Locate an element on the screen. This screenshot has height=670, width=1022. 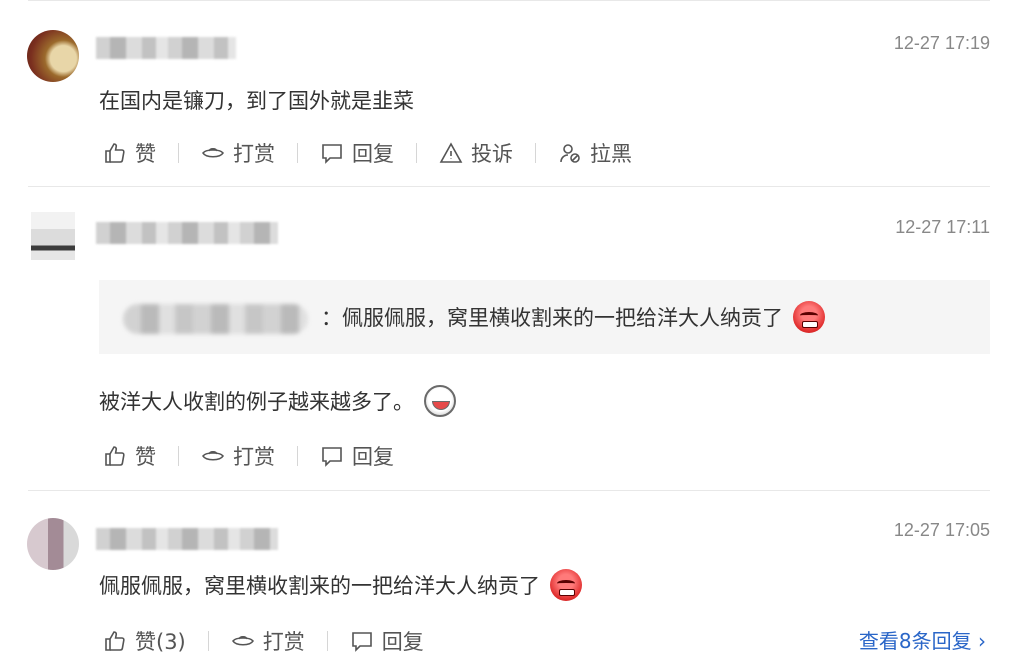
comment-actions: 赞(3) 打赏 回复 is located at coordinates (263, 641).